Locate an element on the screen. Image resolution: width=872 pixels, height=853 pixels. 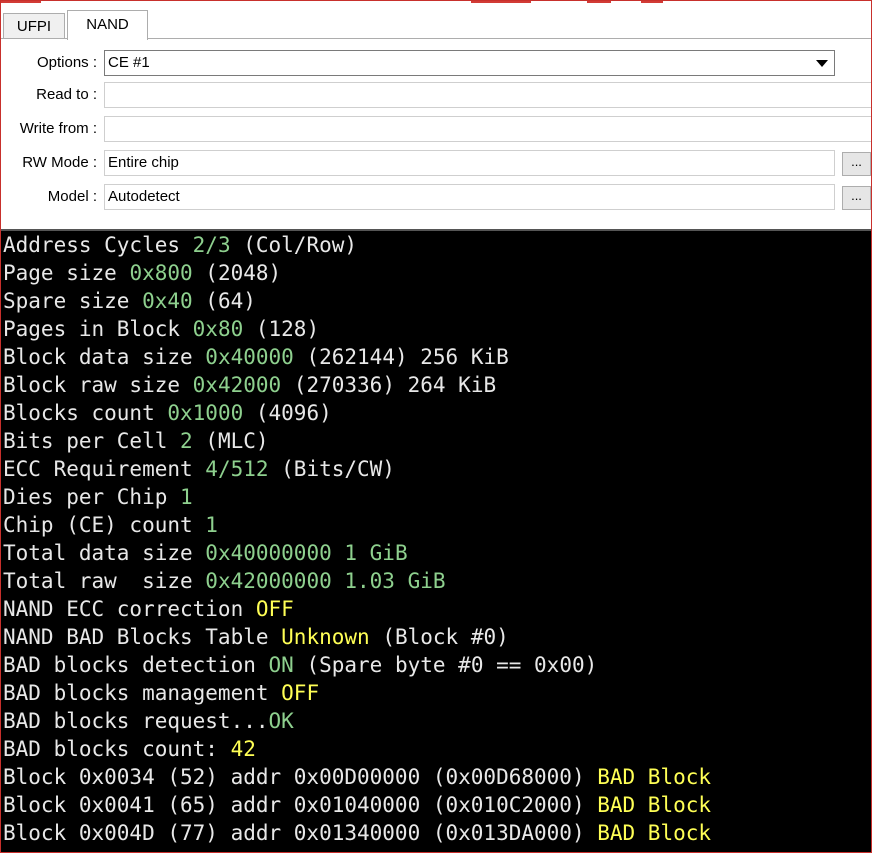
log-segment: 0x40000 is located at coordinates (249, 357).